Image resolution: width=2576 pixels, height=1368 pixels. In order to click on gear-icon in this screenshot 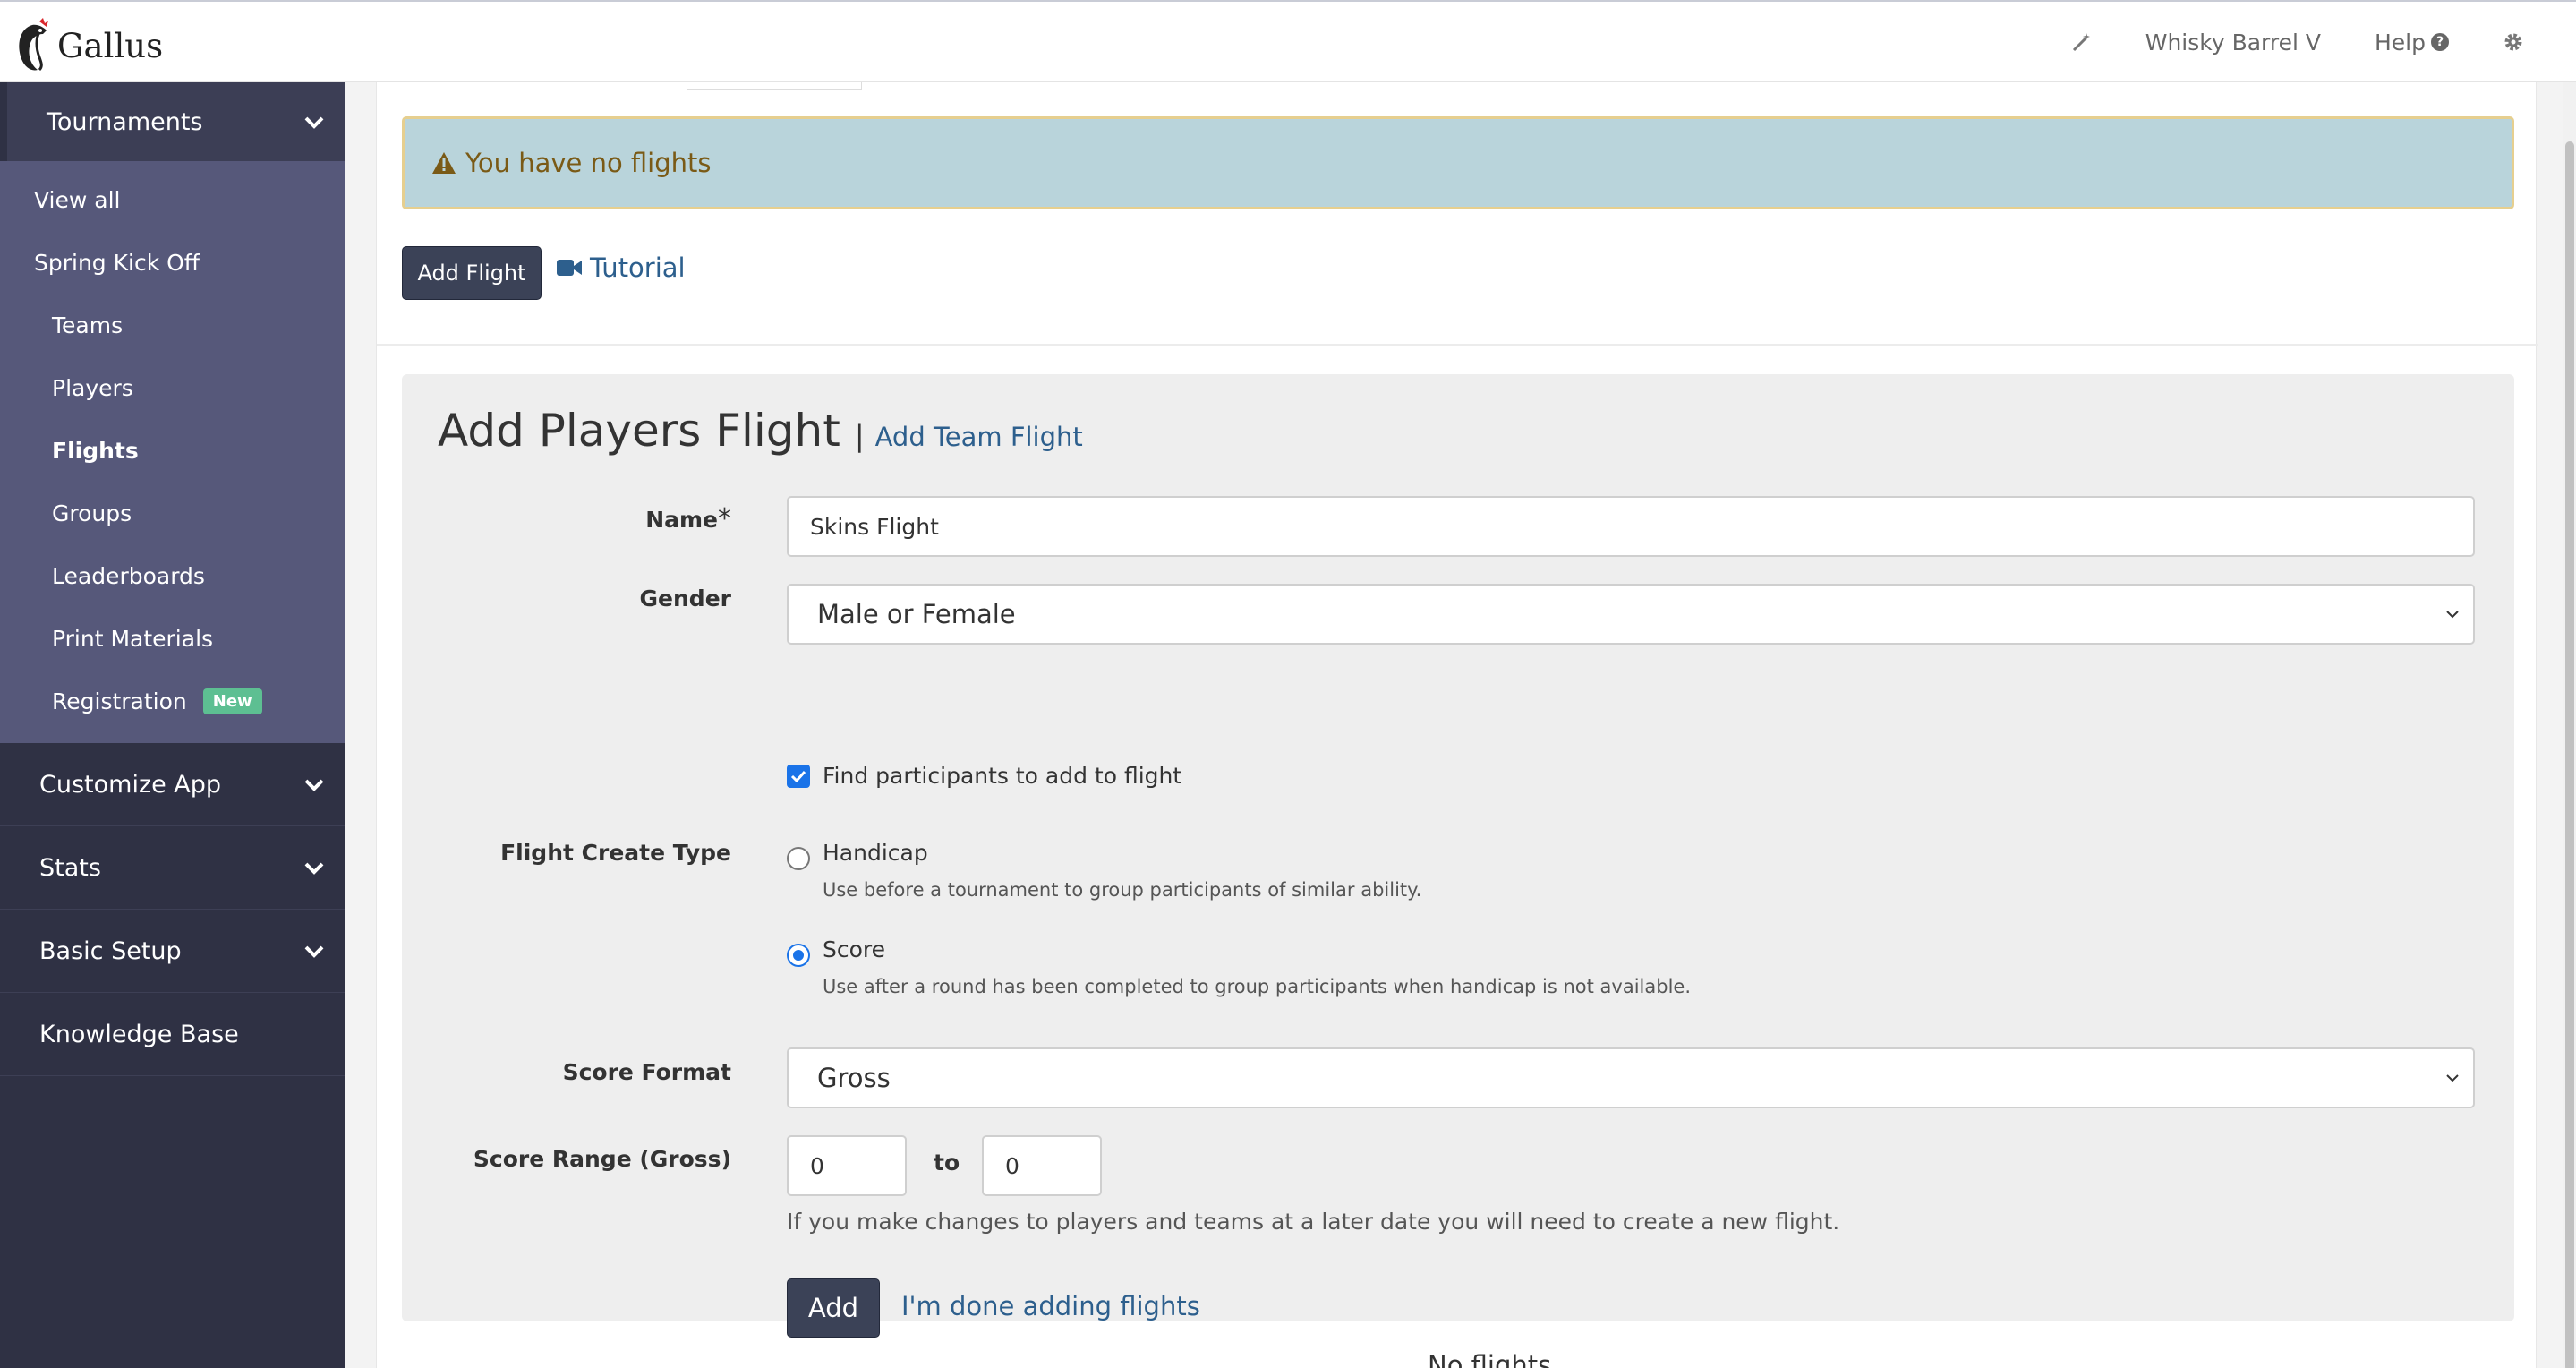, I will do `click(2513, 42)`.